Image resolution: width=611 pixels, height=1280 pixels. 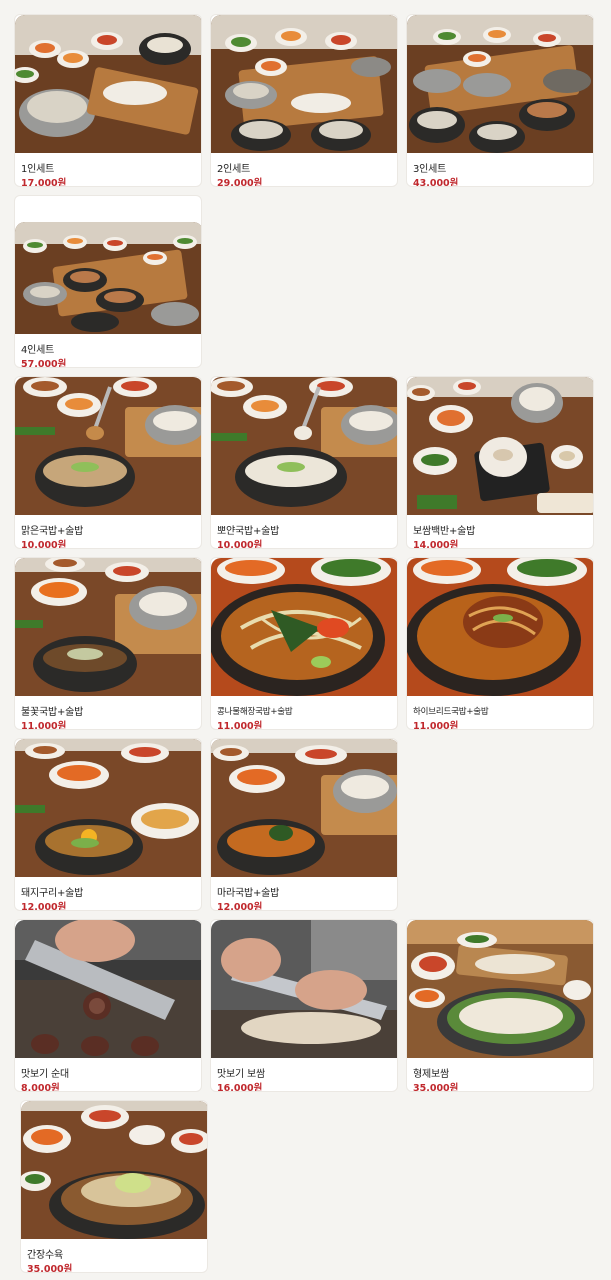 I want to click on menu-card-milky-gukbap: 뽀얀국밥+술밥 10,000원, so click(x=304, y=462).